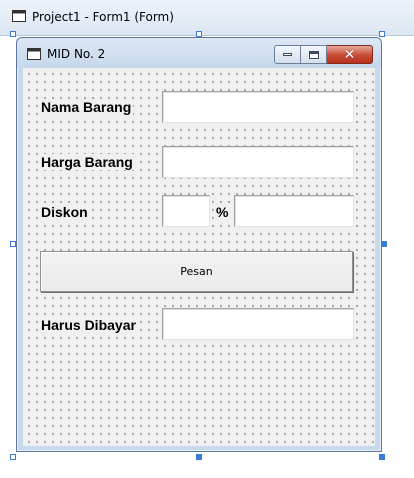 This screenshot has height=478, width=414. Describe the element at coordinates (207, 18) in the screenshot. I see `designer-title-bar: Project1 - Form1 (Form)` at that location.